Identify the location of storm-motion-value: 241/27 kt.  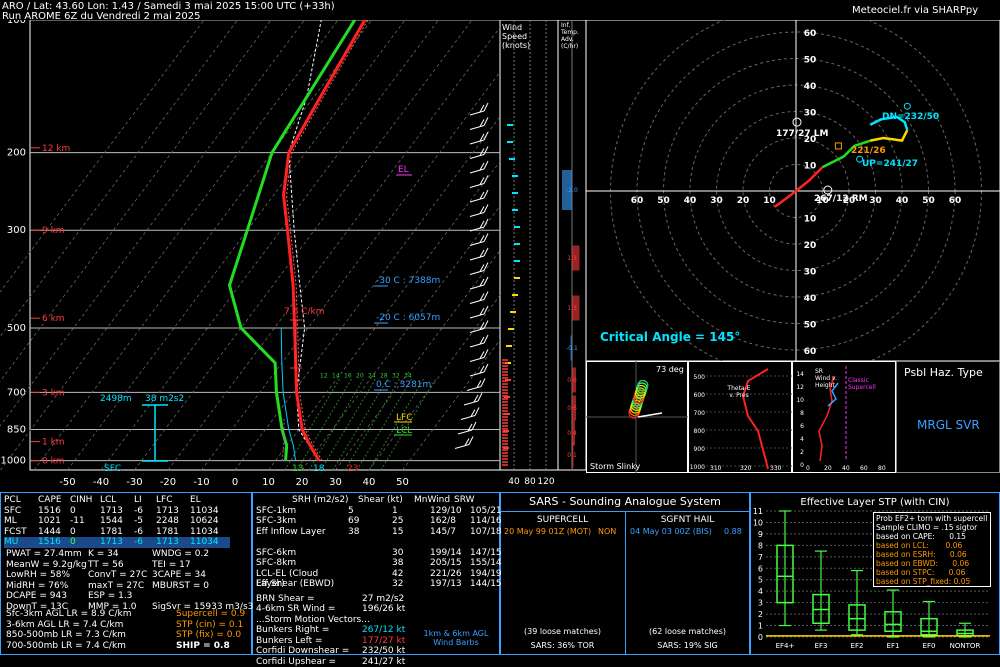
(383, 662).